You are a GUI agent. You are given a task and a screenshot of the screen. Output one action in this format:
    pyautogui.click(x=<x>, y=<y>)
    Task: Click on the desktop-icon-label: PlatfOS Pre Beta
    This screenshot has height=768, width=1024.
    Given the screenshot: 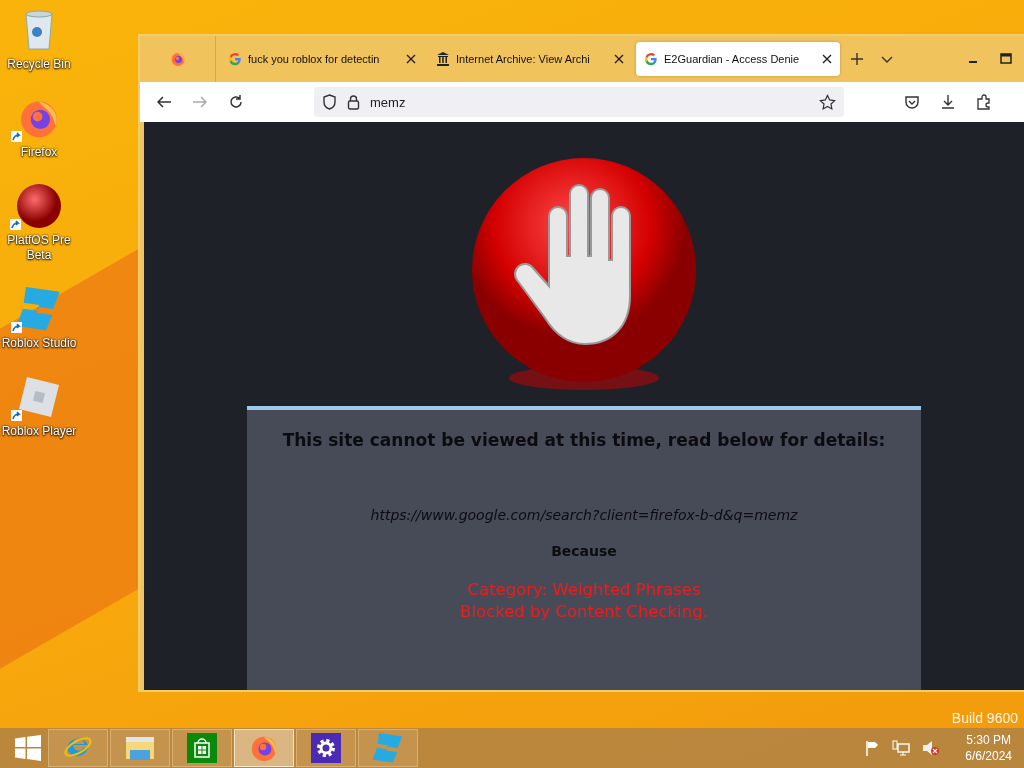 What is the action you would take?
    pyautogui.click(x=39, y=248)
    